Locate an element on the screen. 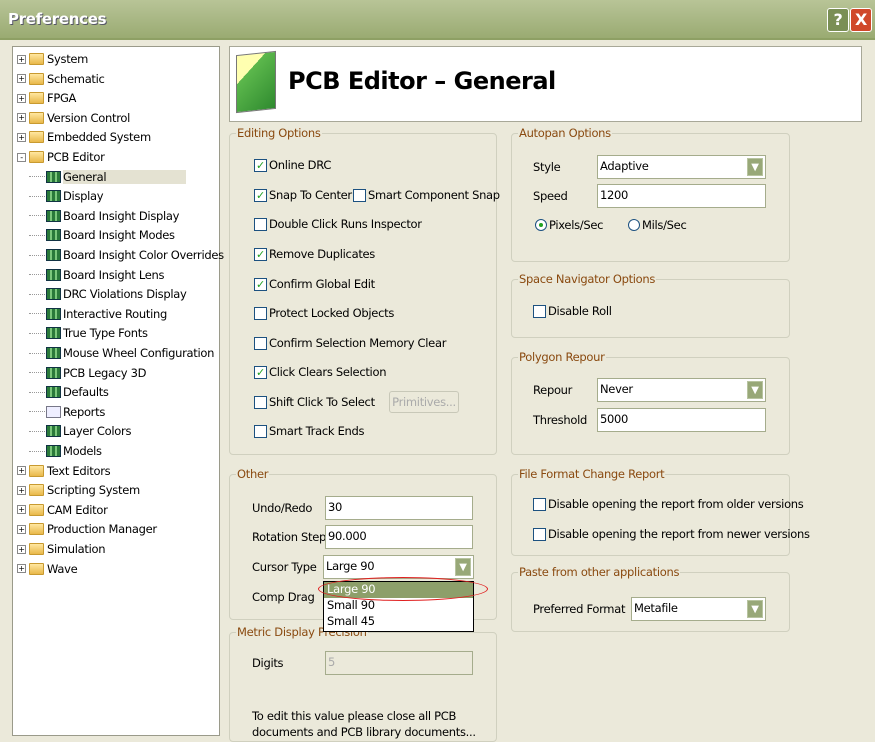 This screenshot has width=875, height=742. repour-select: Never ▼ is located at coordinates (681, 390).